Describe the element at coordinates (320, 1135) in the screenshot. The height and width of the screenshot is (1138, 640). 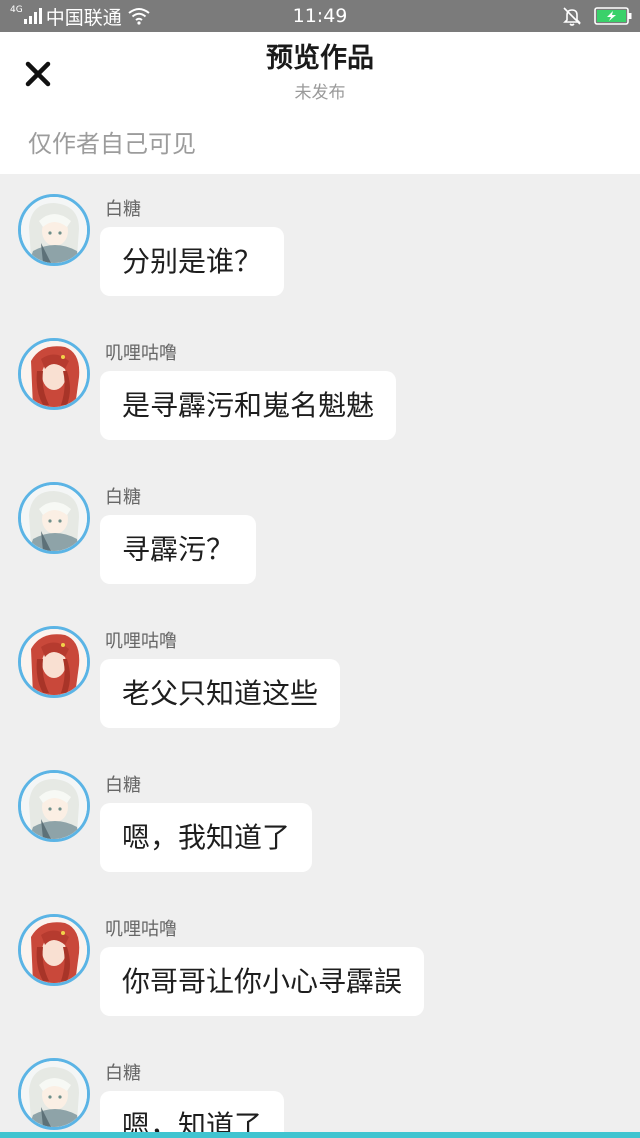
I see `bottom-accent-bar` at that location.